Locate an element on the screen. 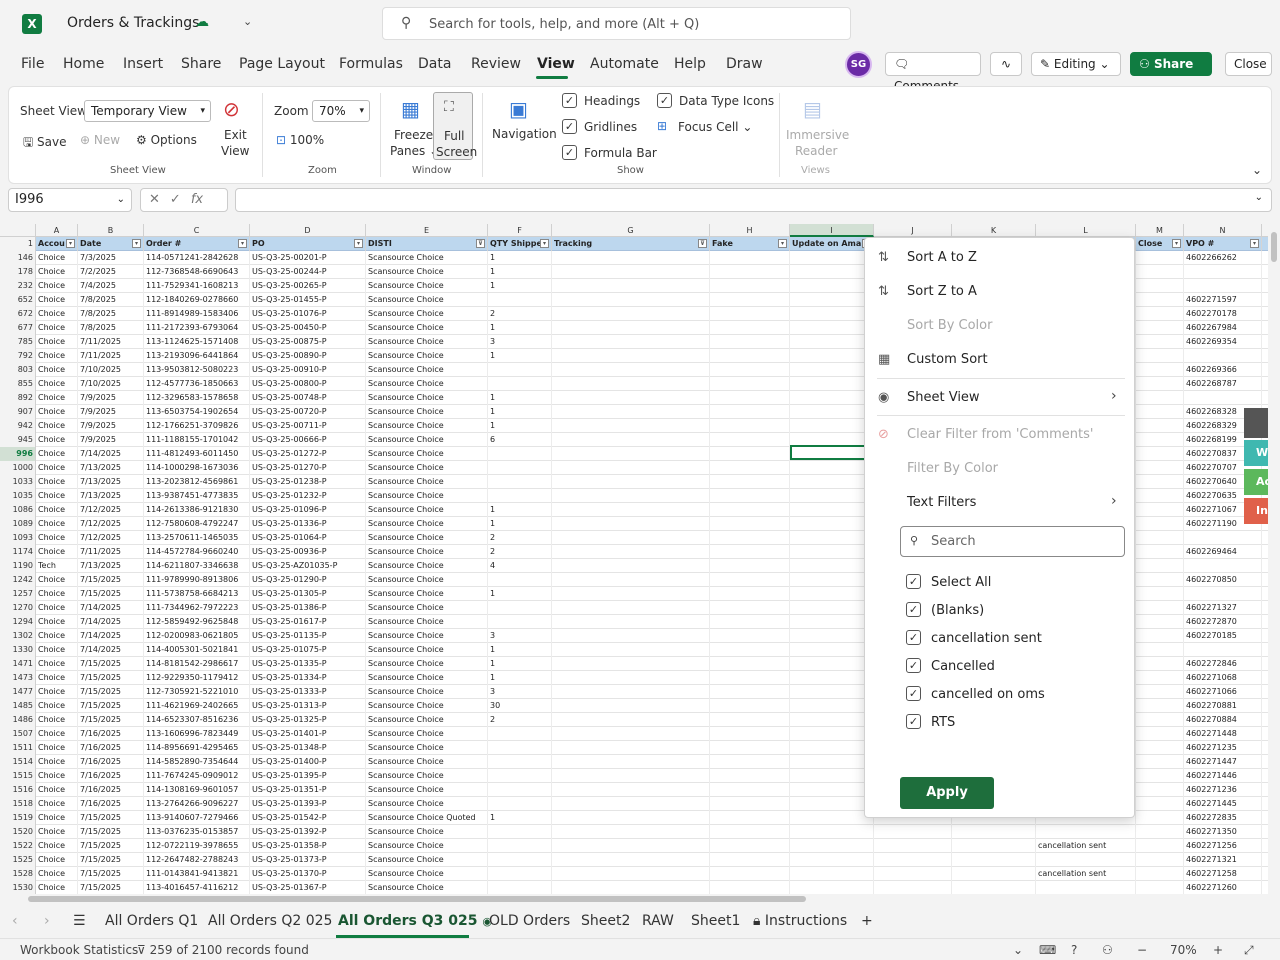  tab-file: File is located at coordinates (32, 64).